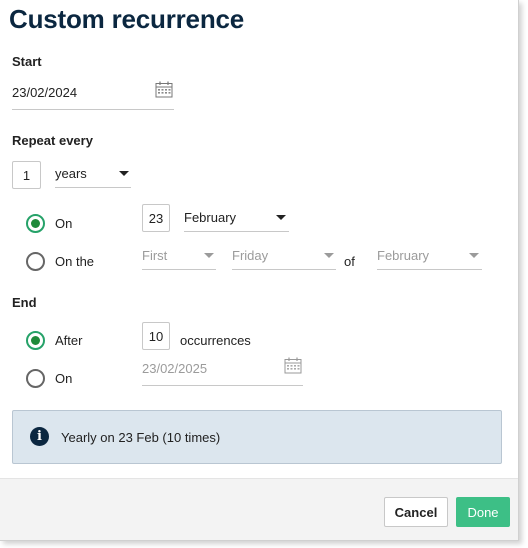  Describe the element at coordinates (93, 94) in the screenshot. I see `start-date-field: 23/02/2024` at that location.